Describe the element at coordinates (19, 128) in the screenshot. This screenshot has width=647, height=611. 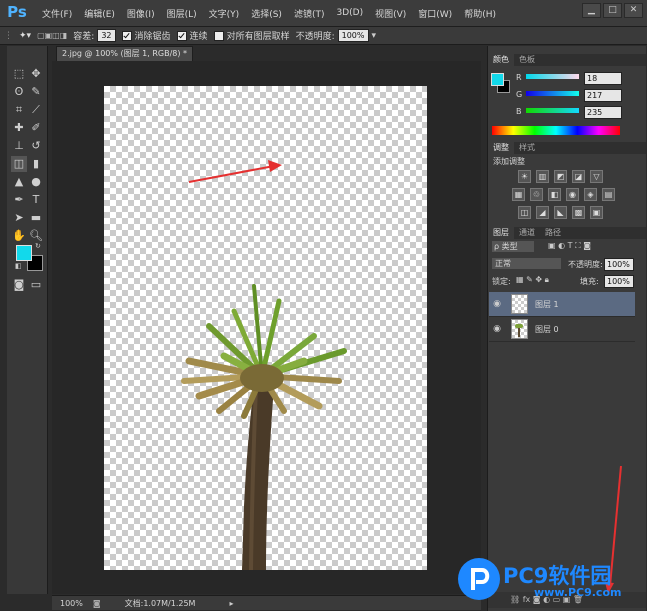
I see `healing-brush-icon: ✚` at that location.